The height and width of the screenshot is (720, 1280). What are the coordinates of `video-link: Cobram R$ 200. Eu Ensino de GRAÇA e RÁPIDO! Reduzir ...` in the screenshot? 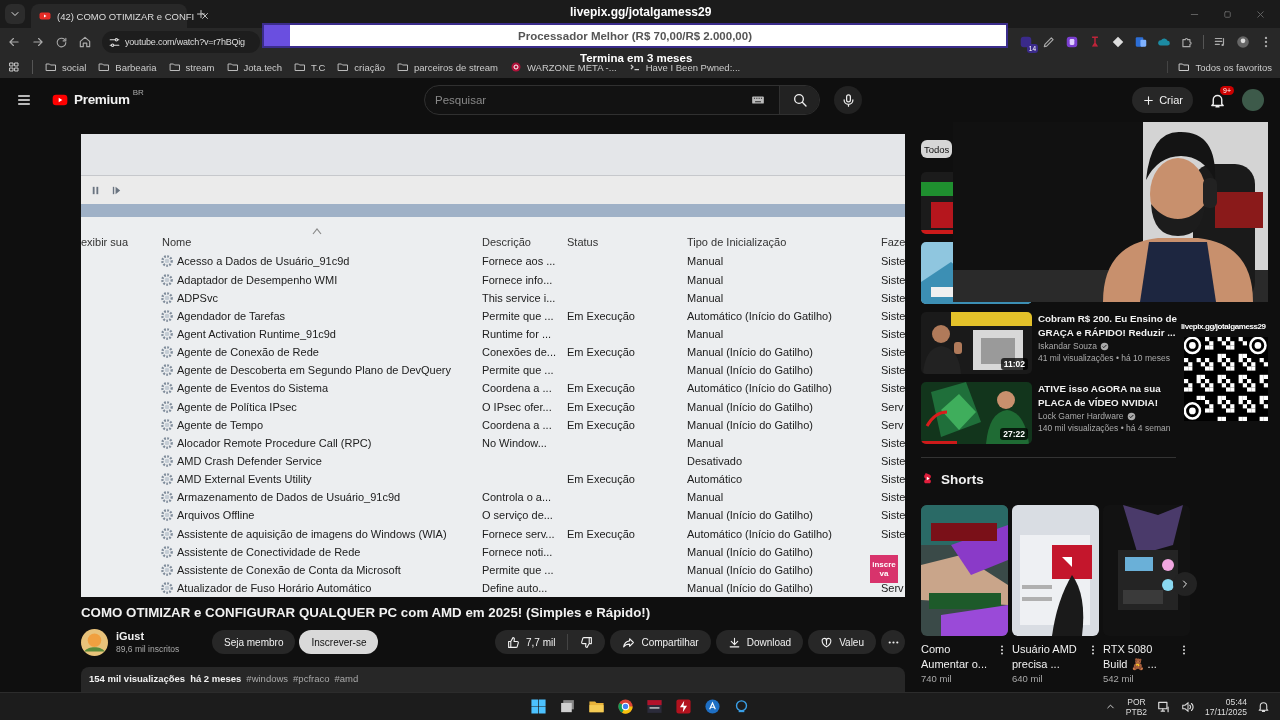 It's located at (1109, 325).